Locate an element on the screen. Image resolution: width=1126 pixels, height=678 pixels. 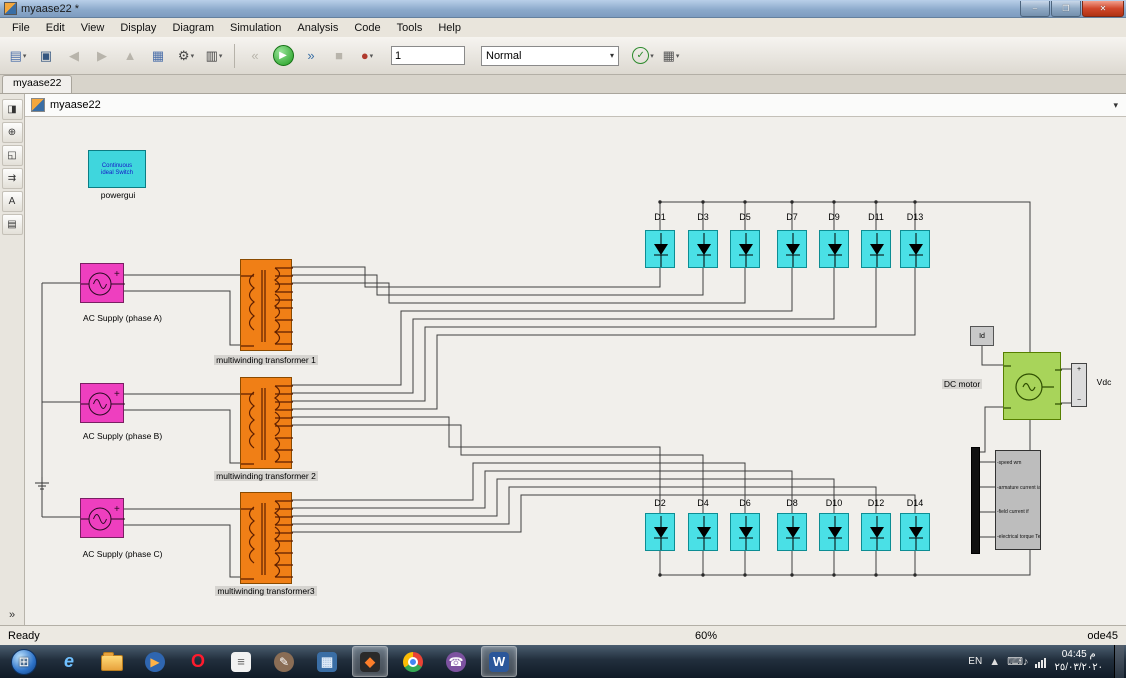
ac-source-icon: + is located at coordinates (103, 402).